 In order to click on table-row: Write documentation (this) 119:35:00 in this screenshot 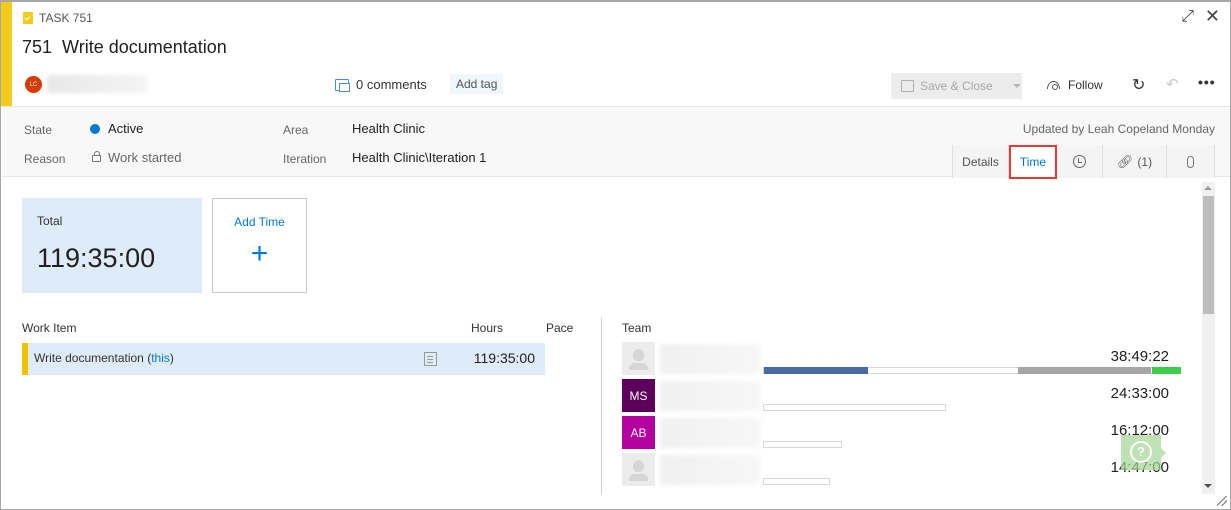, I will do `click(283, 359)`.